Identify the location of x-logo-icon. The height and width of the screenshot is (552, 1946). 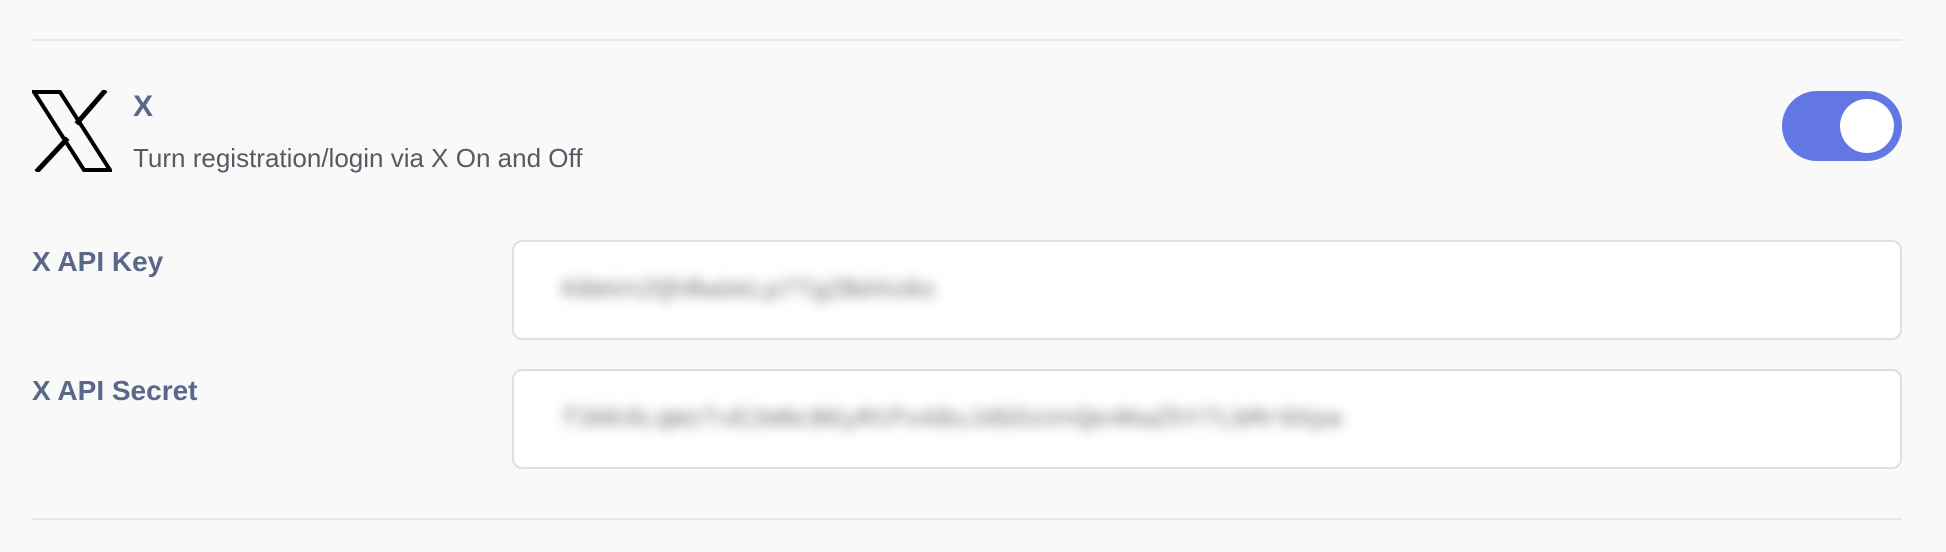
(72, 131).